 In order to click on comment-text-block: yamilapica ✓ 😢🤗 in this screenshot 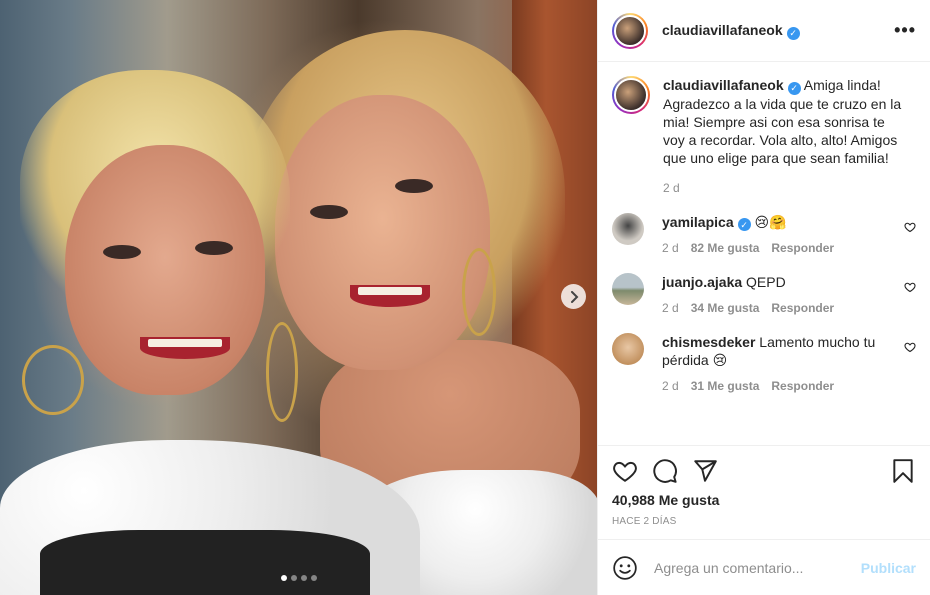, I will do `click(748, 222)`.